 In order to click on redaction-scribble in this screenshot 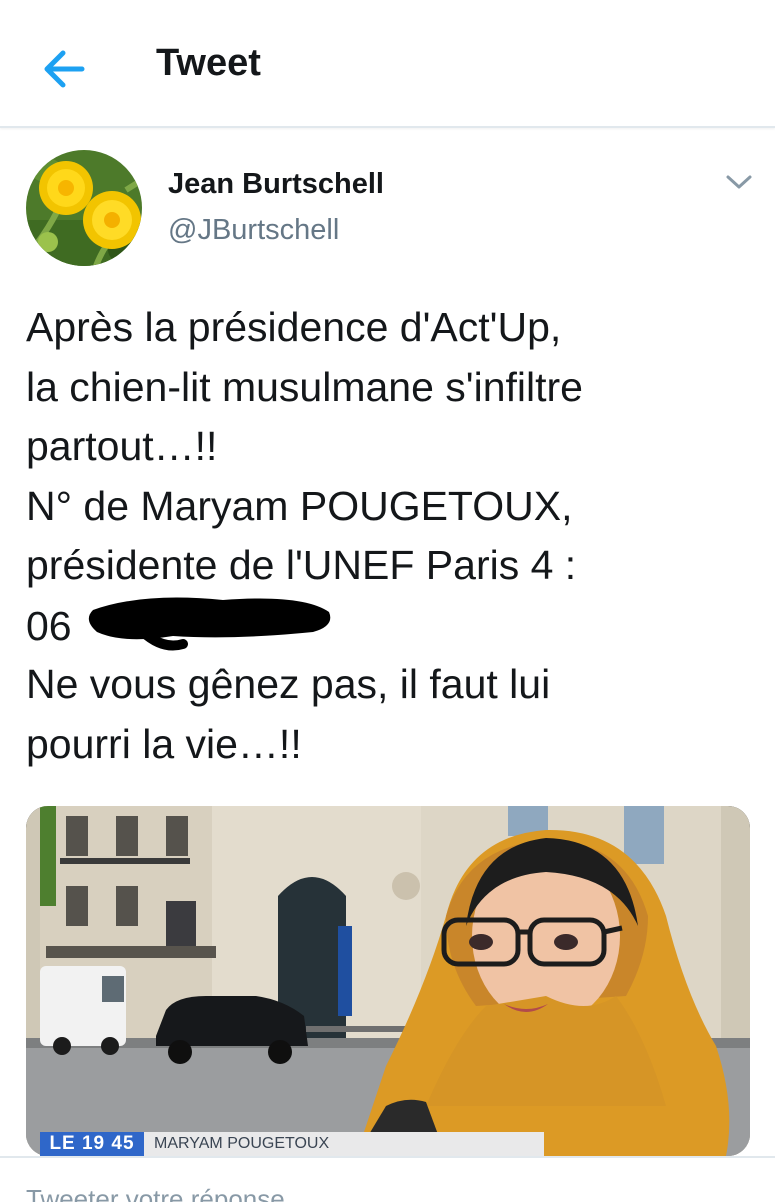, I will do `click(211, 623)`.